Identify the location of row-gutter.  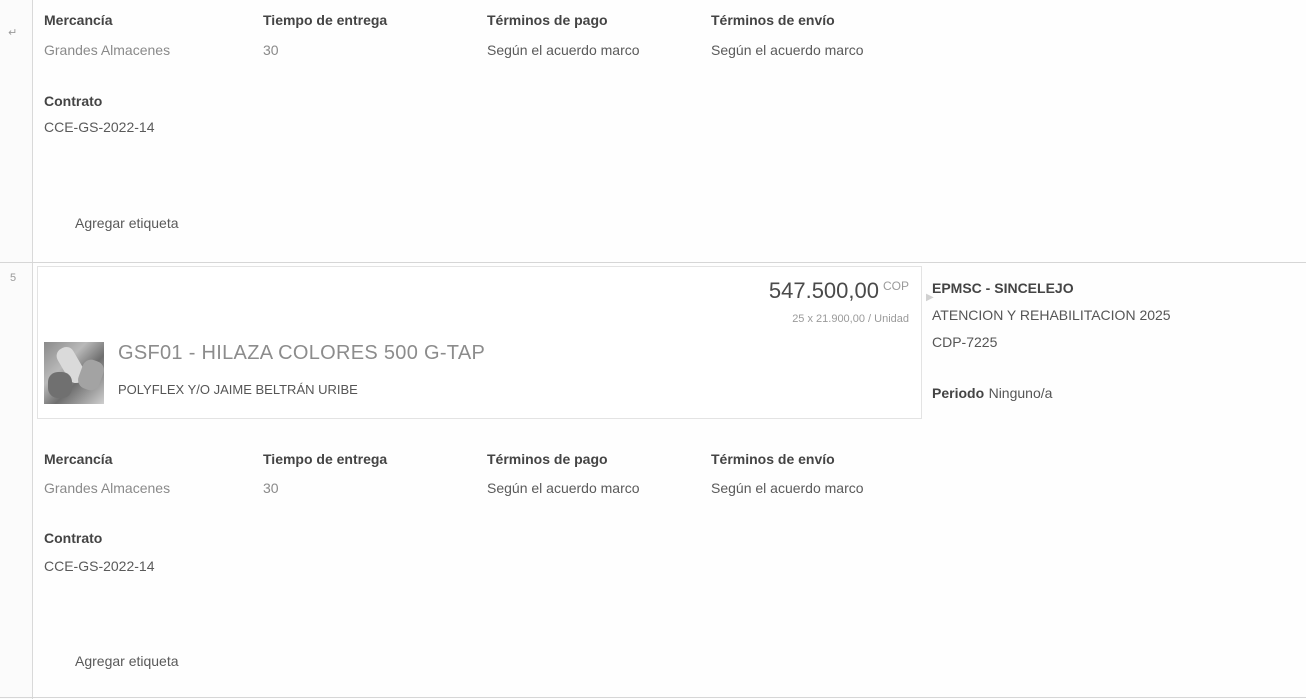
(16, 349).